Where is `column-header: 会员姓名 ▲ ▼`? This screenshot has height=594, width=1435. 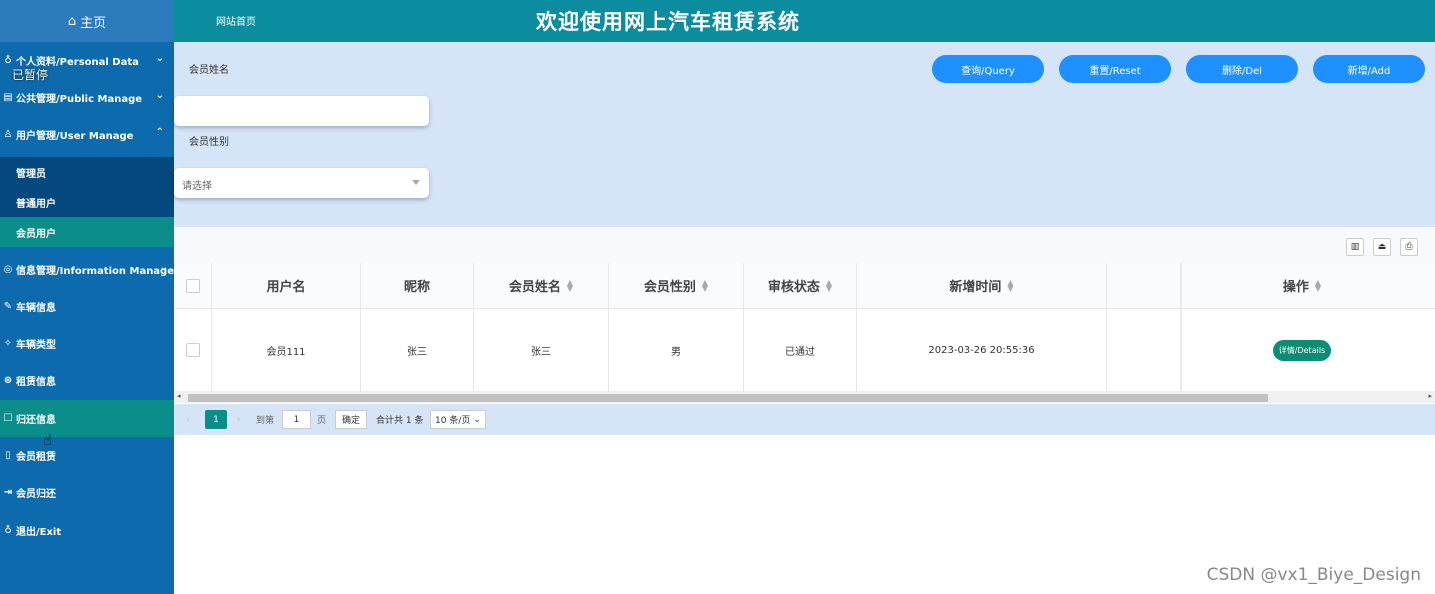 column-header: 会员姓名 ▲ ▼ is located at coordinates (541, 285).